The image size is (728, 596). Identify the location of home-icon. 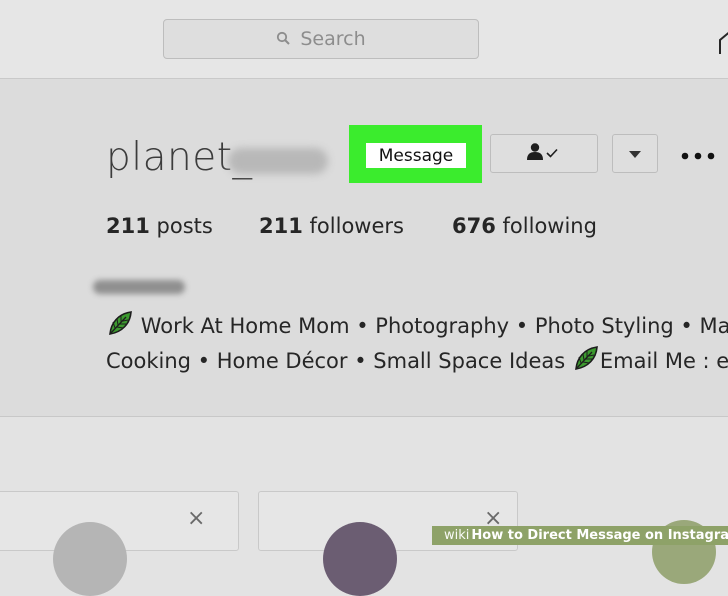
(723, 44).